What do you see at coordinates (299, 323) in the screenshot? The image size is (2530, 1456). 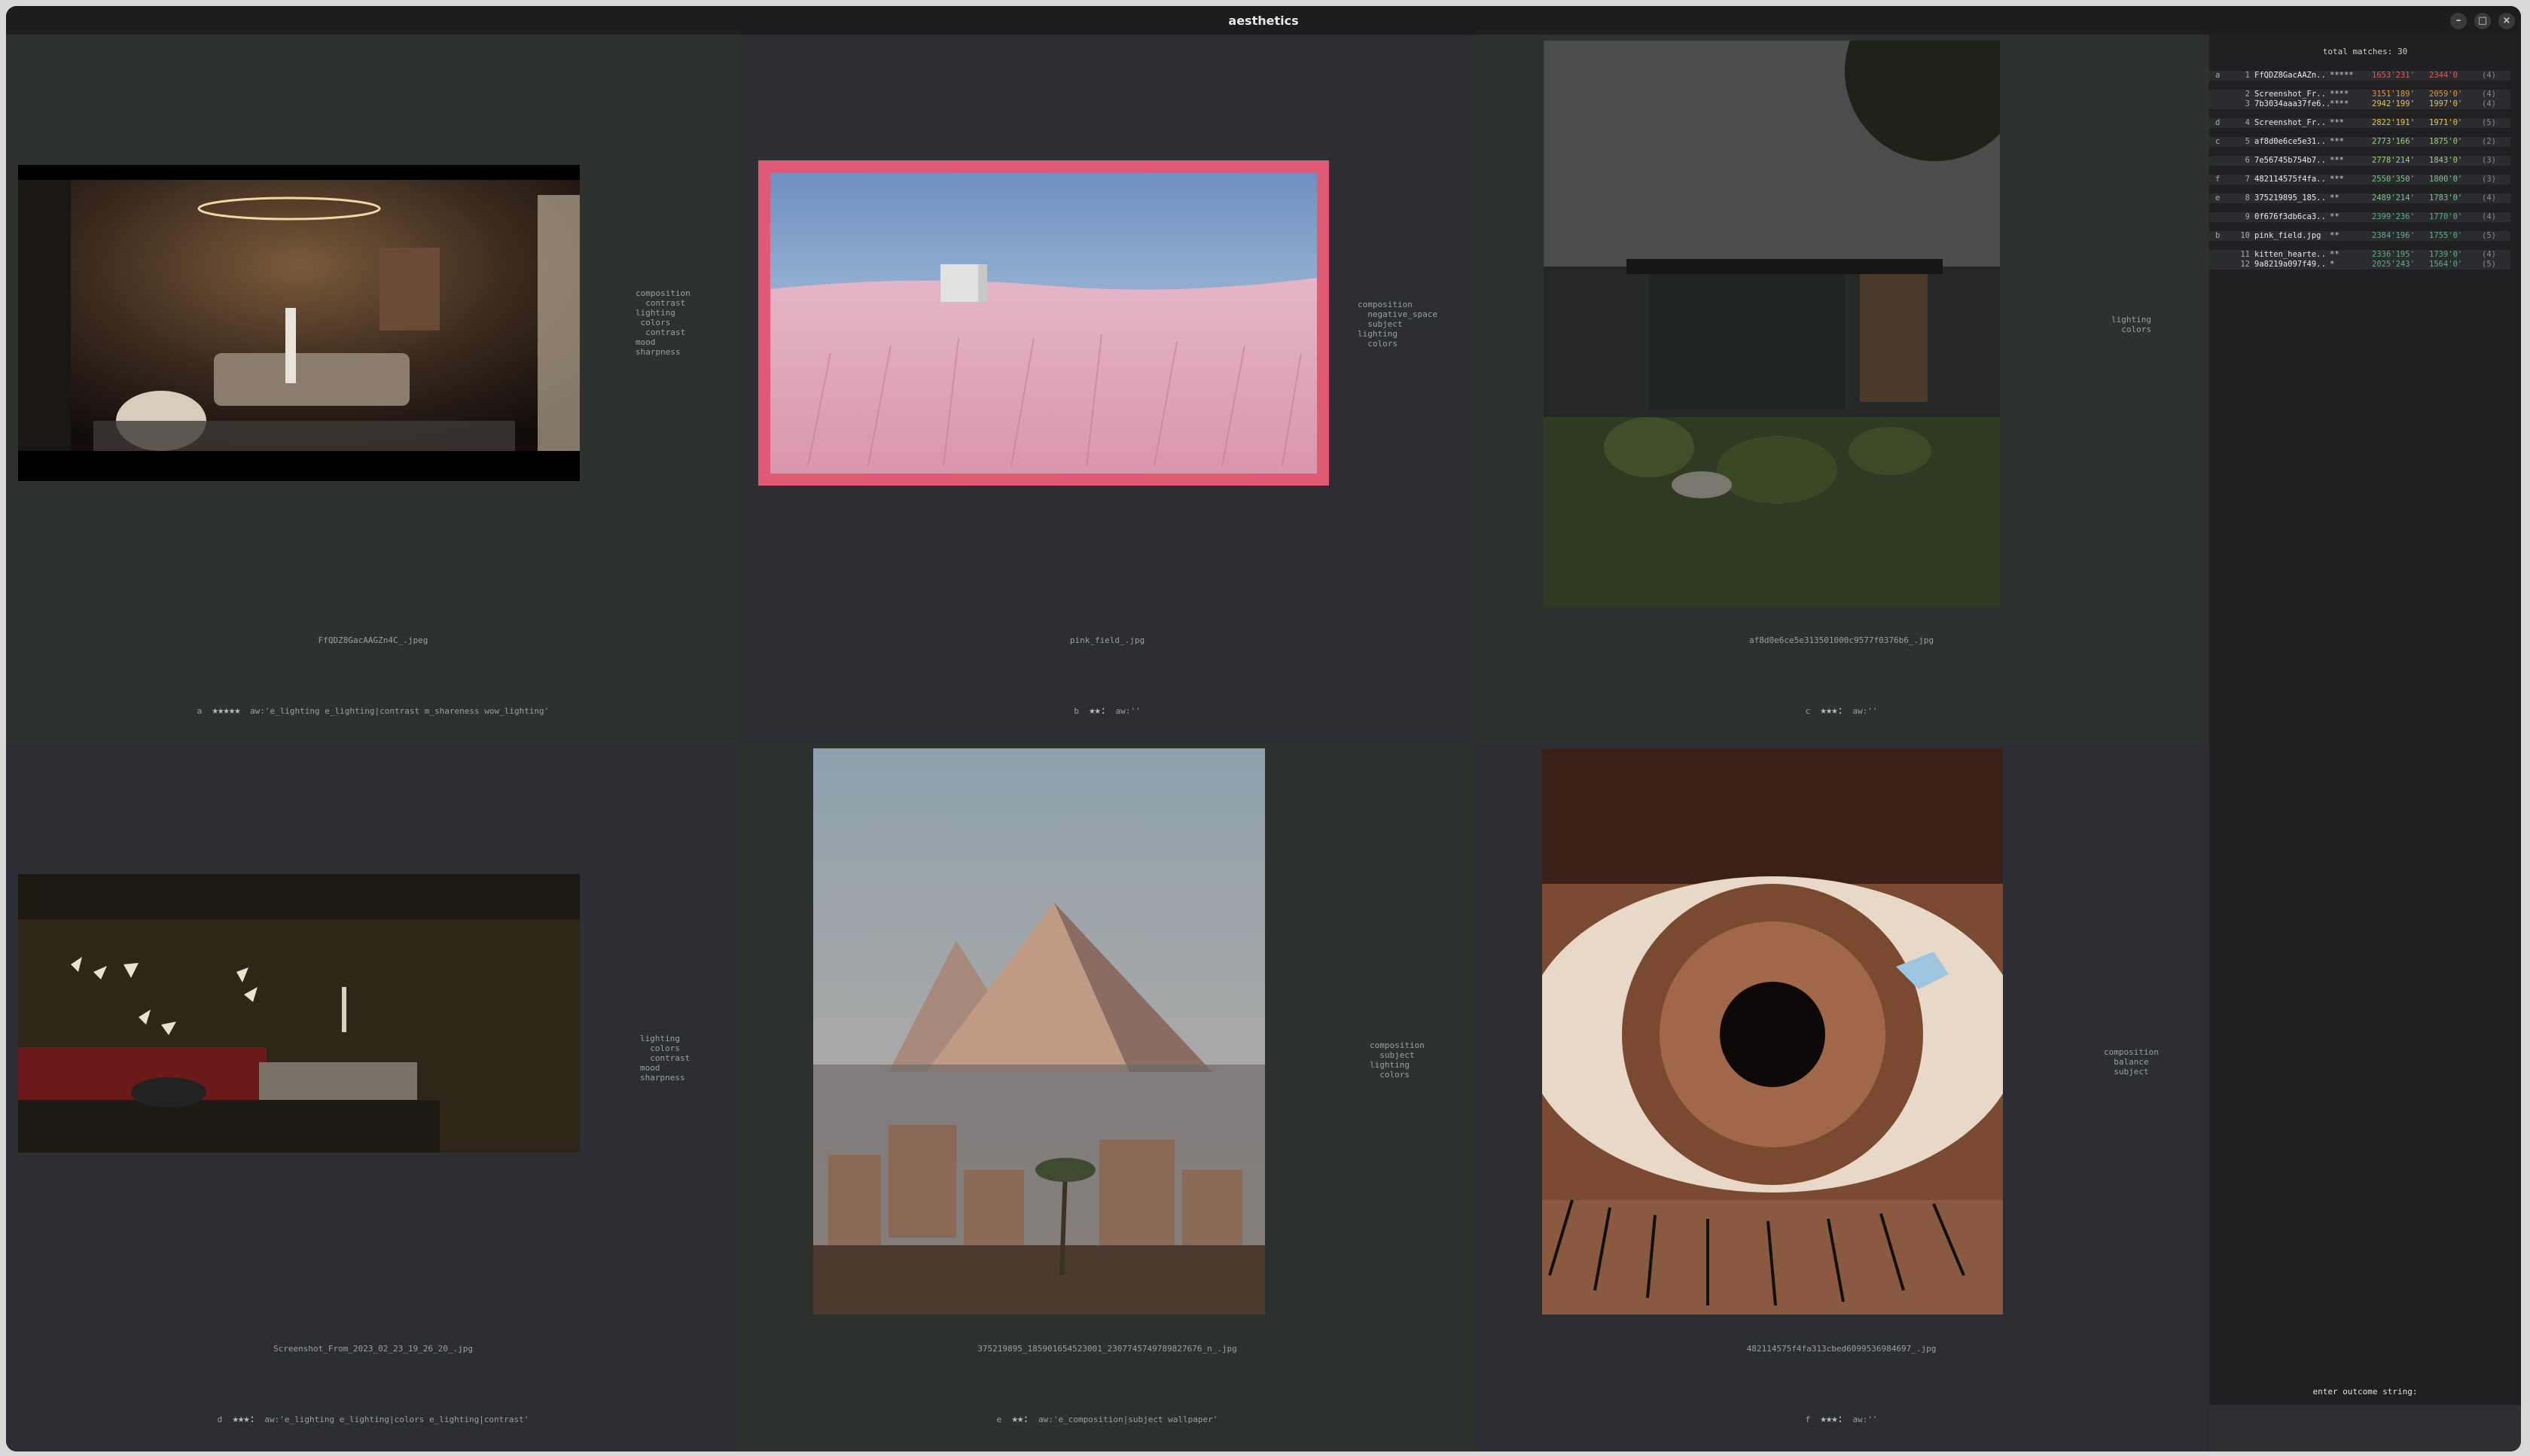 I see `image-interior-room` at bounding box center [299, 323].